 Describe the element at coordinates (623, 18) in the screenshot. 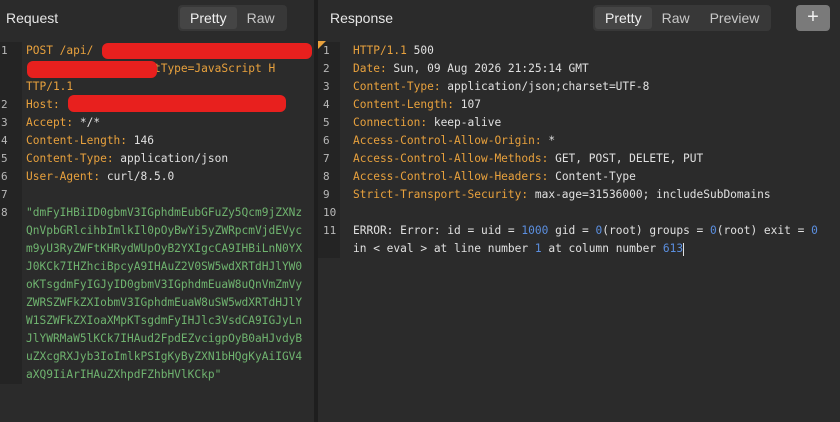

I see `tab-response-pretty: Pretty` at that location.